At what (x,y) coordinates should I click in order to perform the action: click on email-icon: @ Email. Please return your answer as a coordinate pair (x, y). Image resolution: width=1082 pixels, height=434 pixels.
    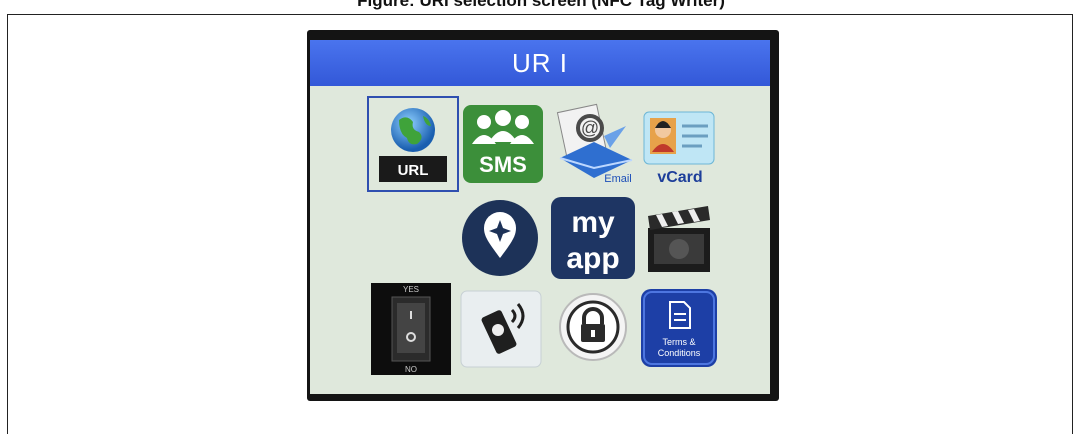
    Looking at the image, I should click on (596, 144).